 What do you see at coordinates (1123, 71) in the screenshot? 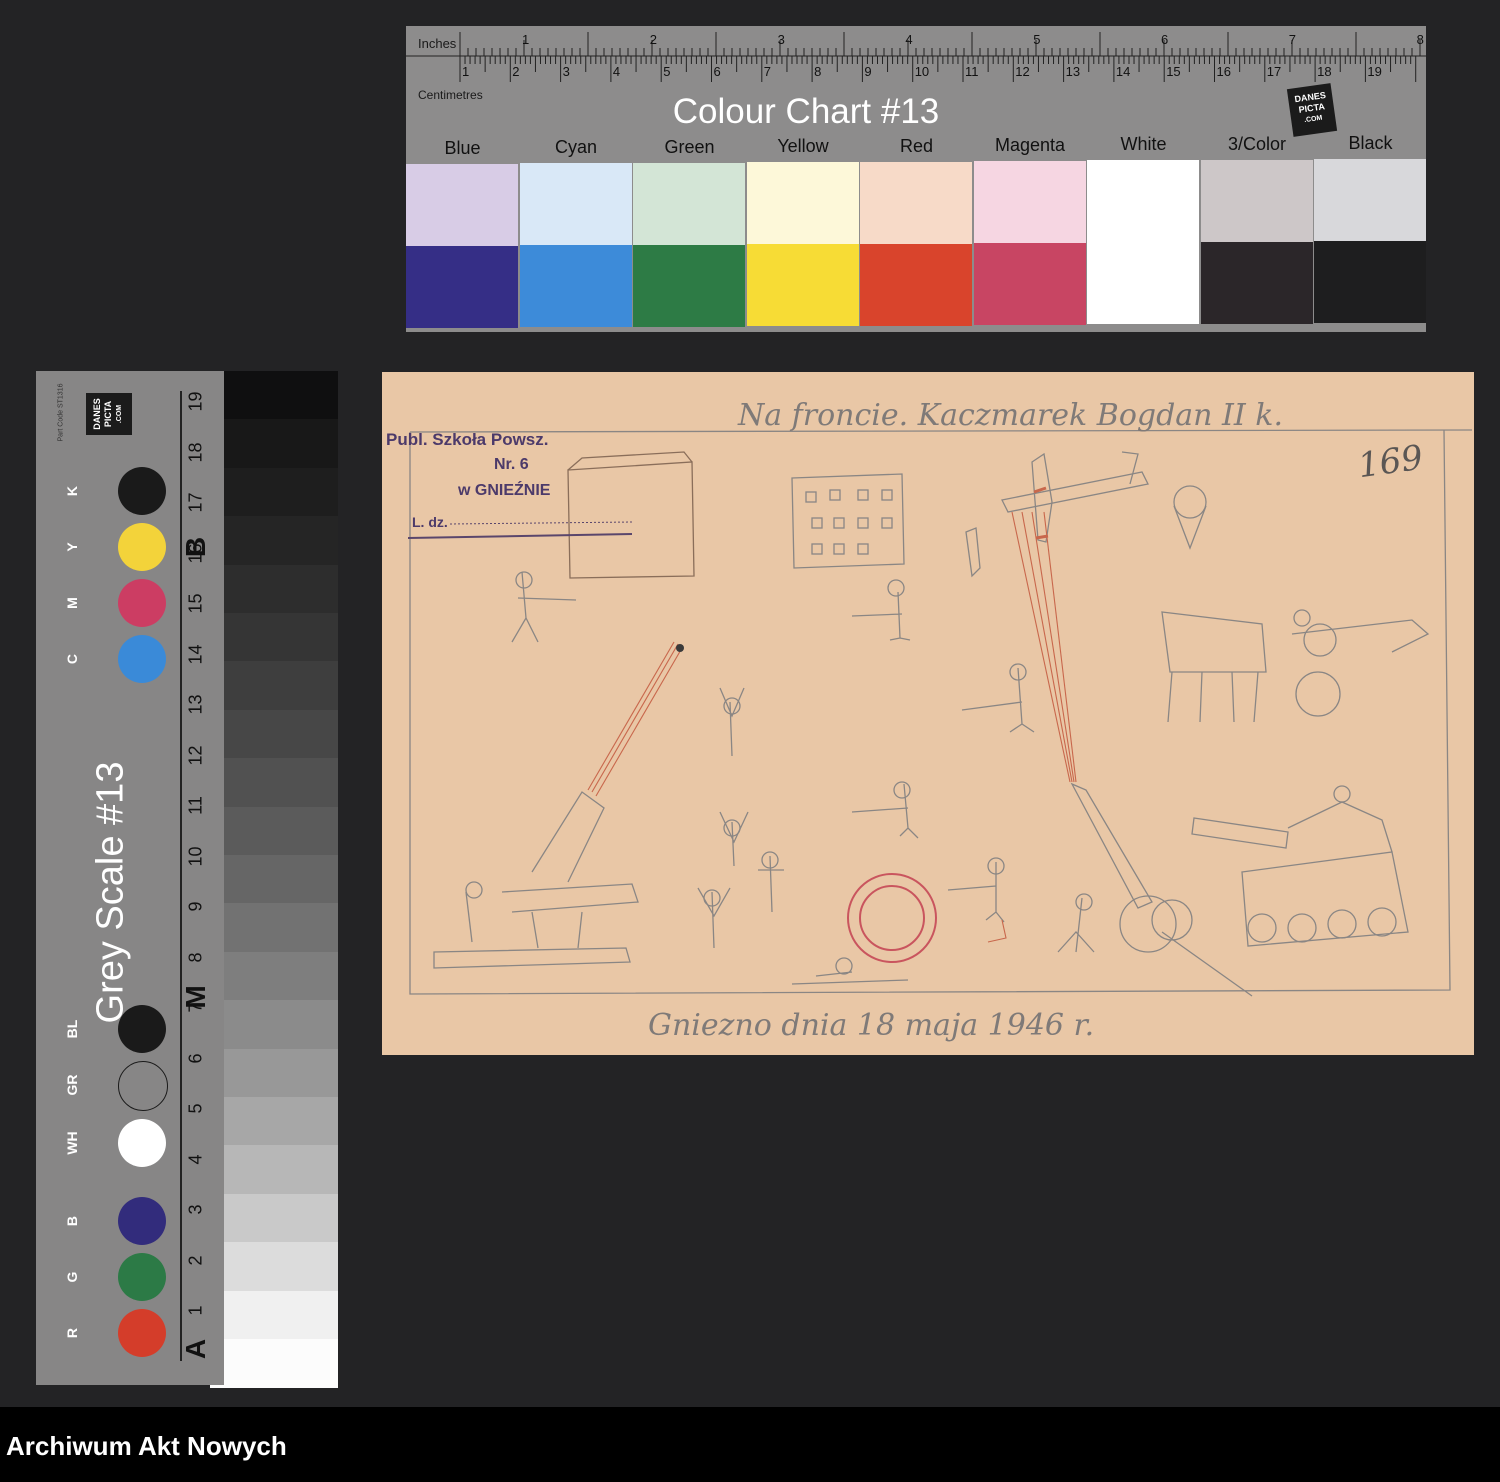
I see `cm-number: 14` at bounding box center [1123, 71].